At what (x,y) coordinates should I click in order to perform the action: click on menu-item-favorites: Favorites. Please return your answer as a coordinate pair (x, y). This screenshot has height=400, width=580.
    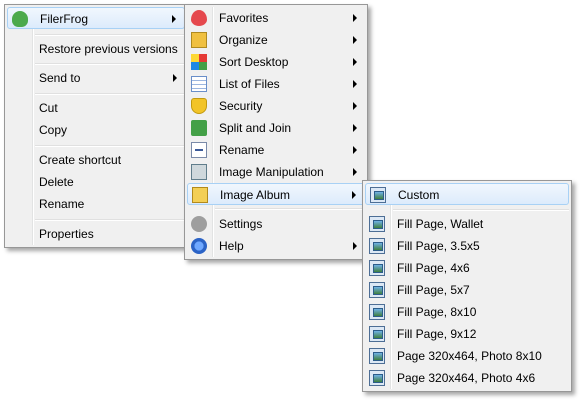
    Looking at the image, I should click on (276, 18).